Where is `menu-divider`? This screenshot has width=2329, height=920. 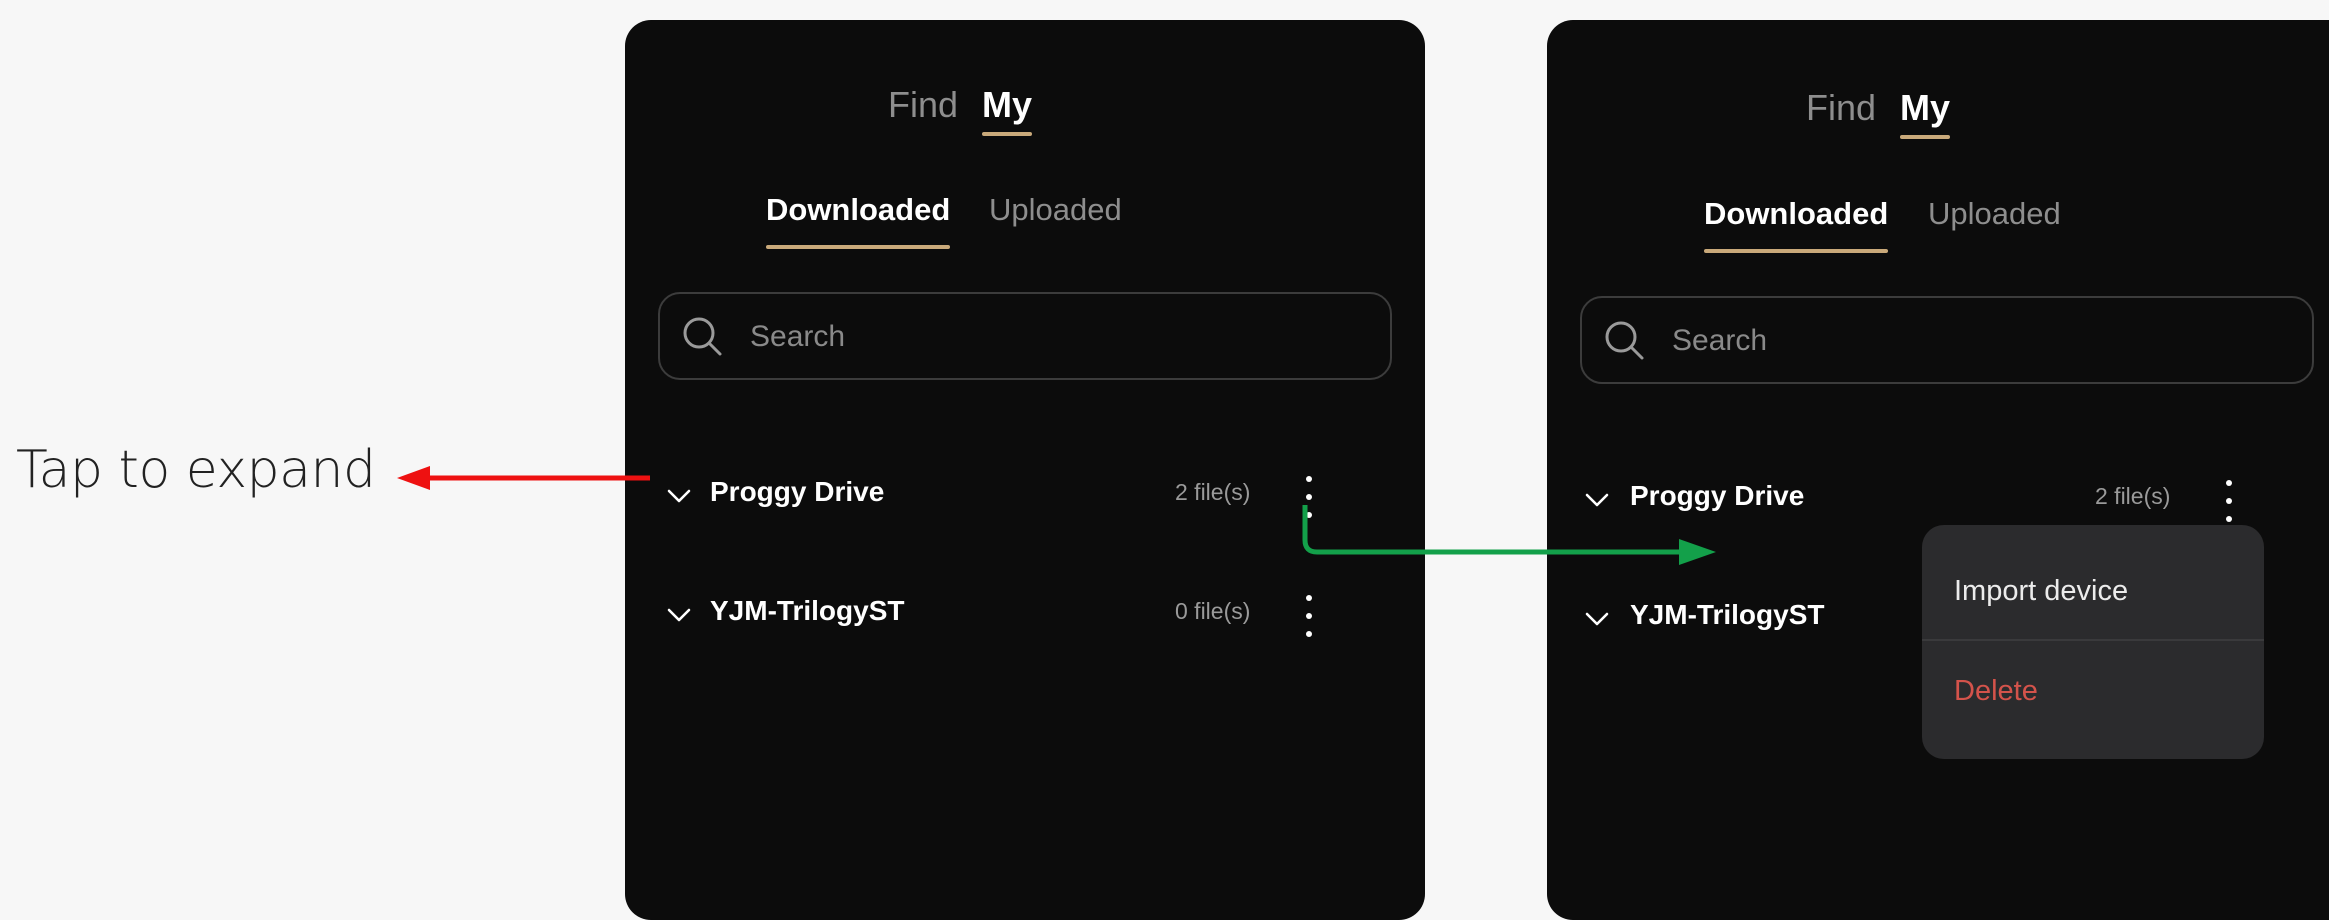 menu-divider is located at coordinates (2093, 640).